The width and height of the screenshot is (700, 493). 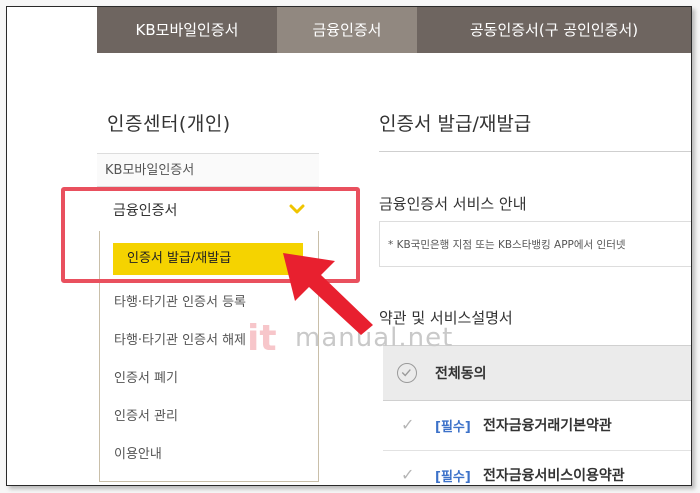 What do you see at coordinates (455, 124) in the screenshot?
I see `page-title: 인증서 발급/재발급` at bounding box center [455, 124].